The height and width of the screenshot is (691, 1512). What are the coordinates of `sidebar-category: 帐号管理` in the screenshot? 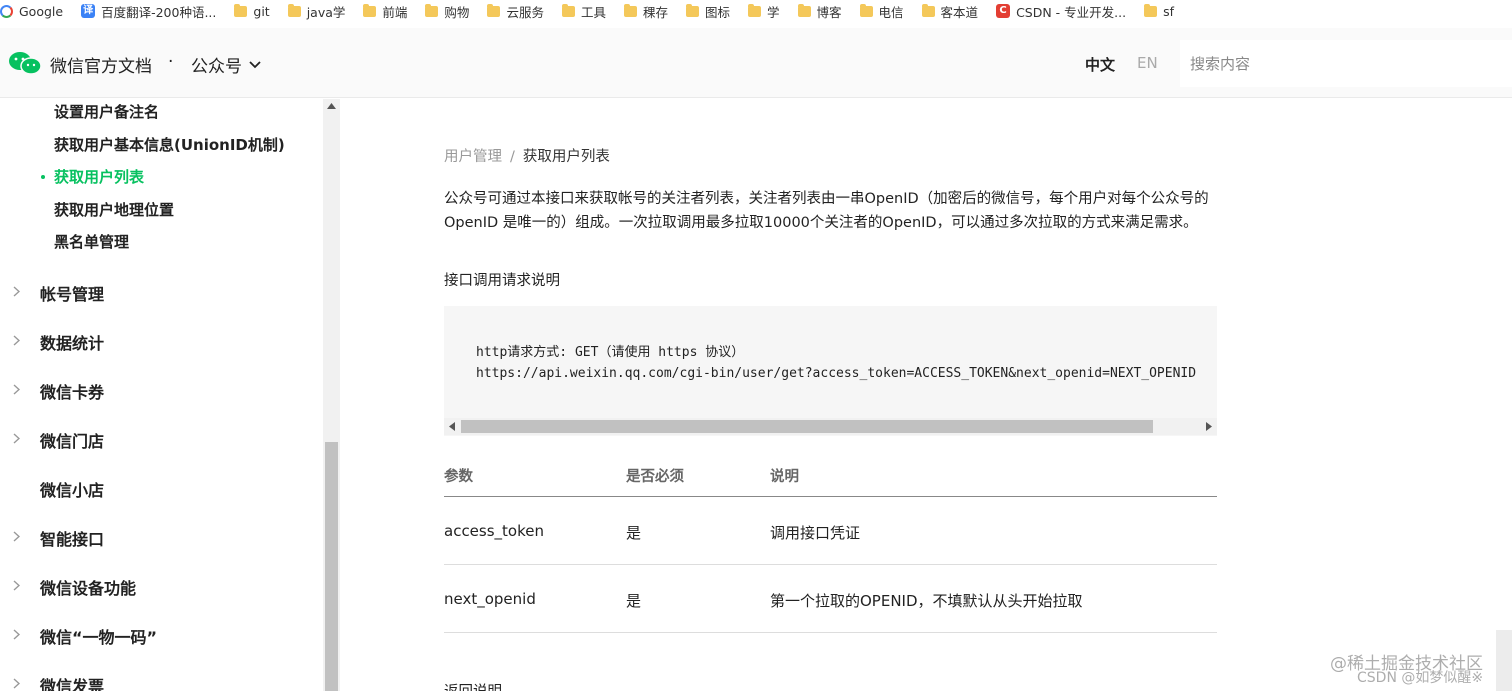 It's located at (72, 293).